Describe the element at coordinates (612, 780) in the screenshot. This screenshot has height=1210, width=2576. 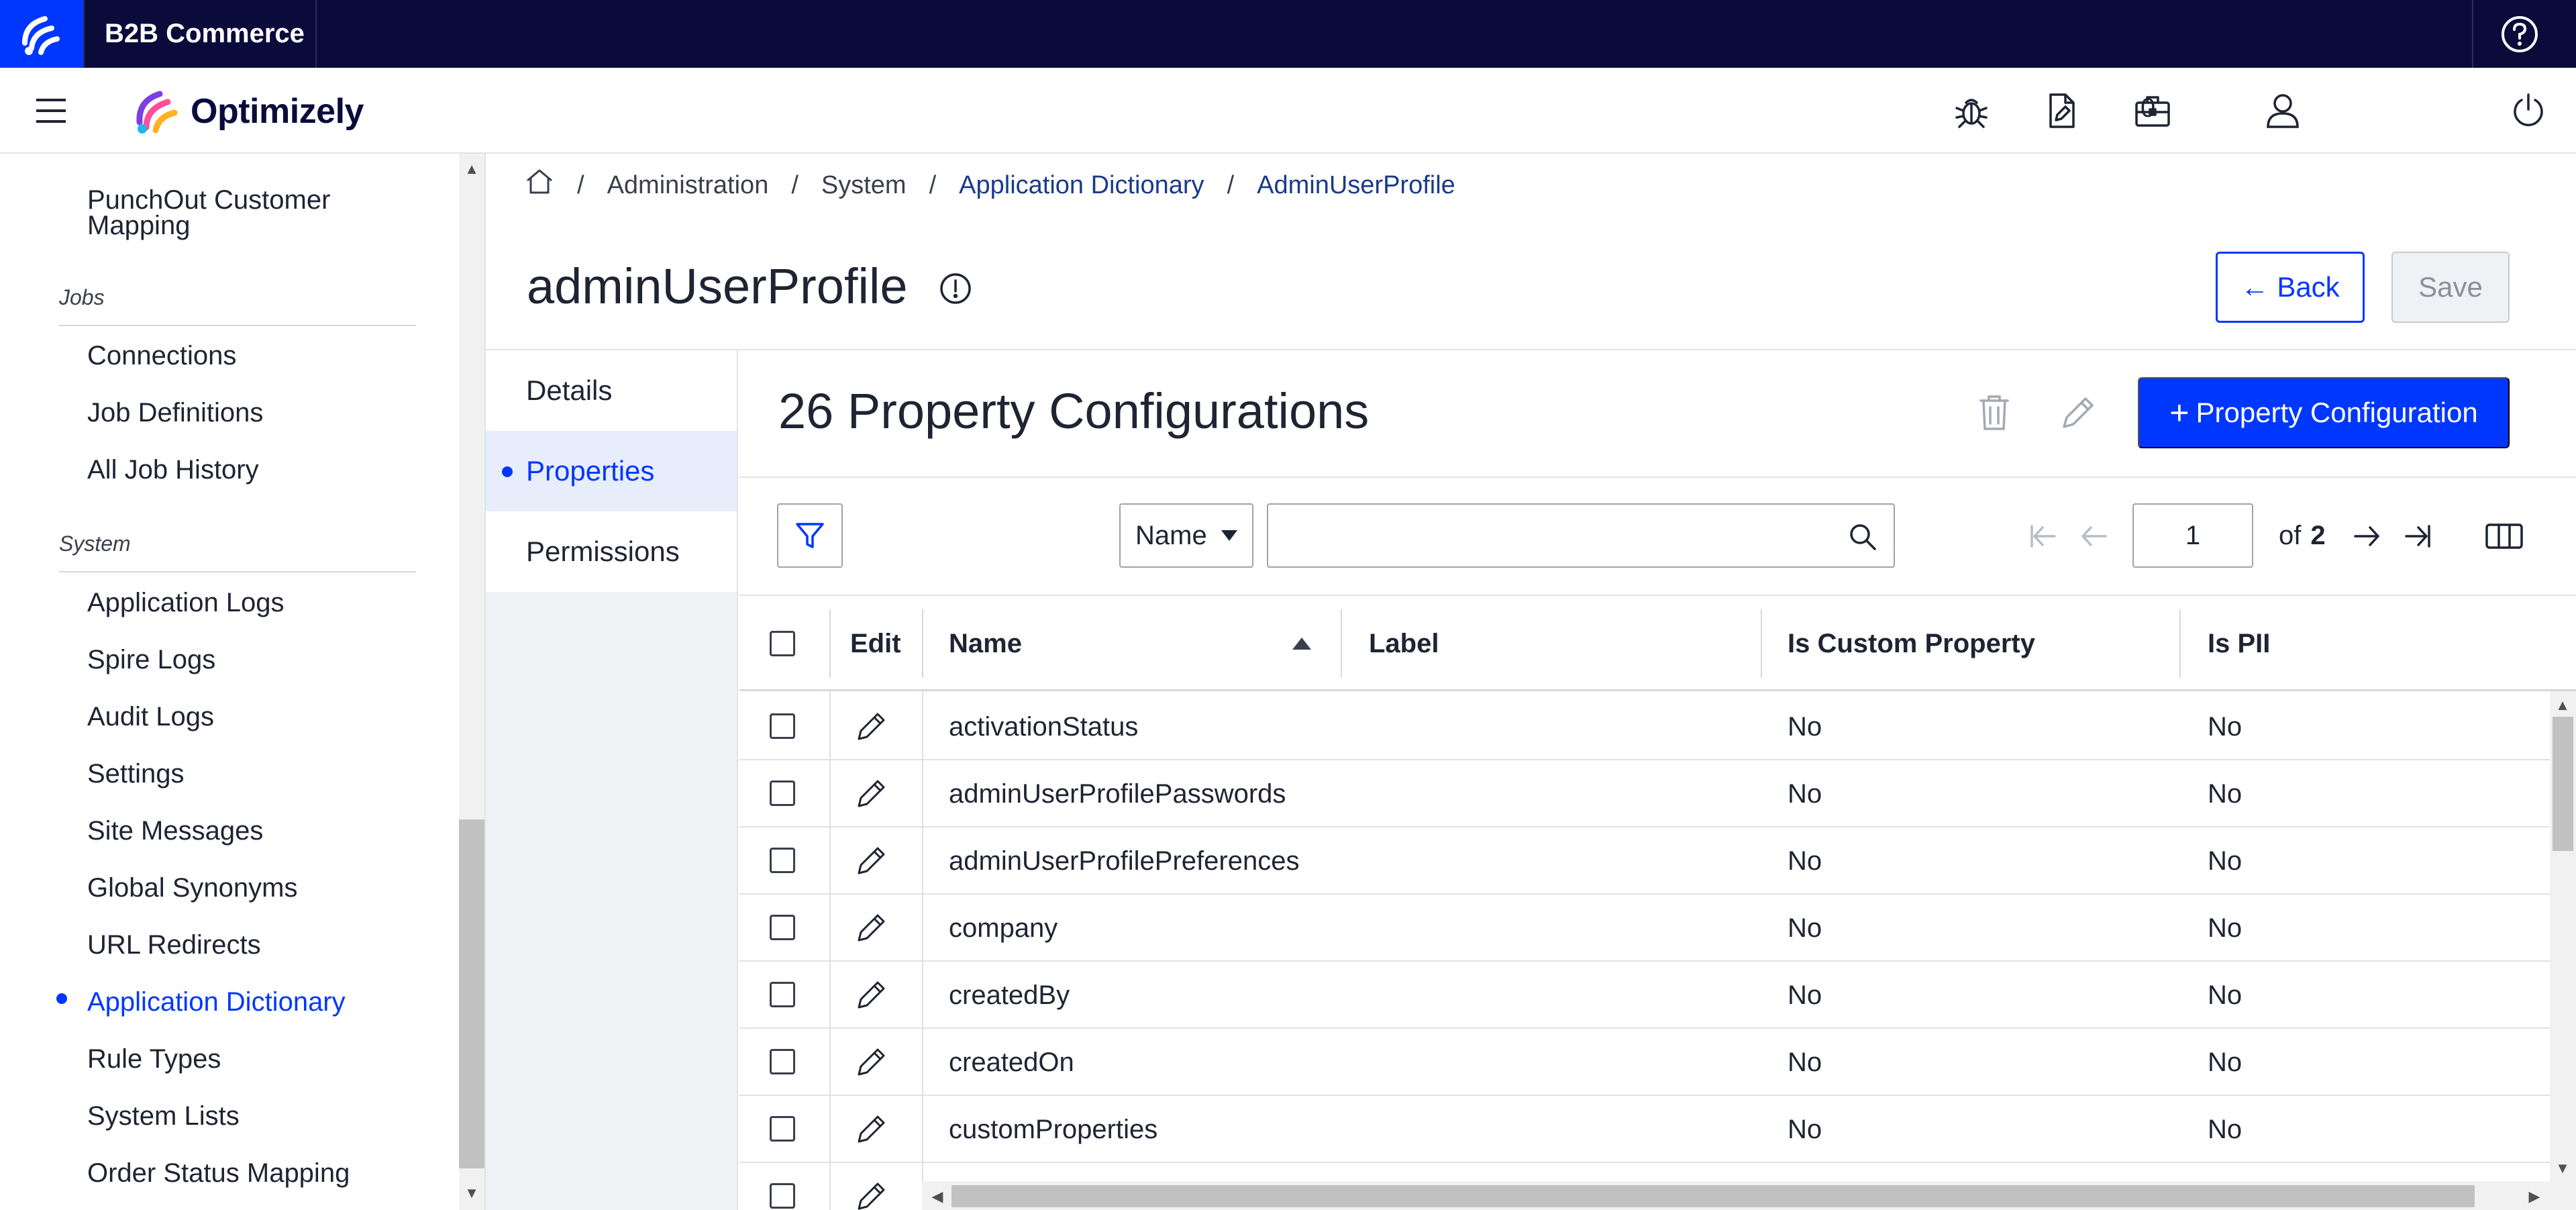
I see `detail-tabs: Details Properties Permissions` at that location.